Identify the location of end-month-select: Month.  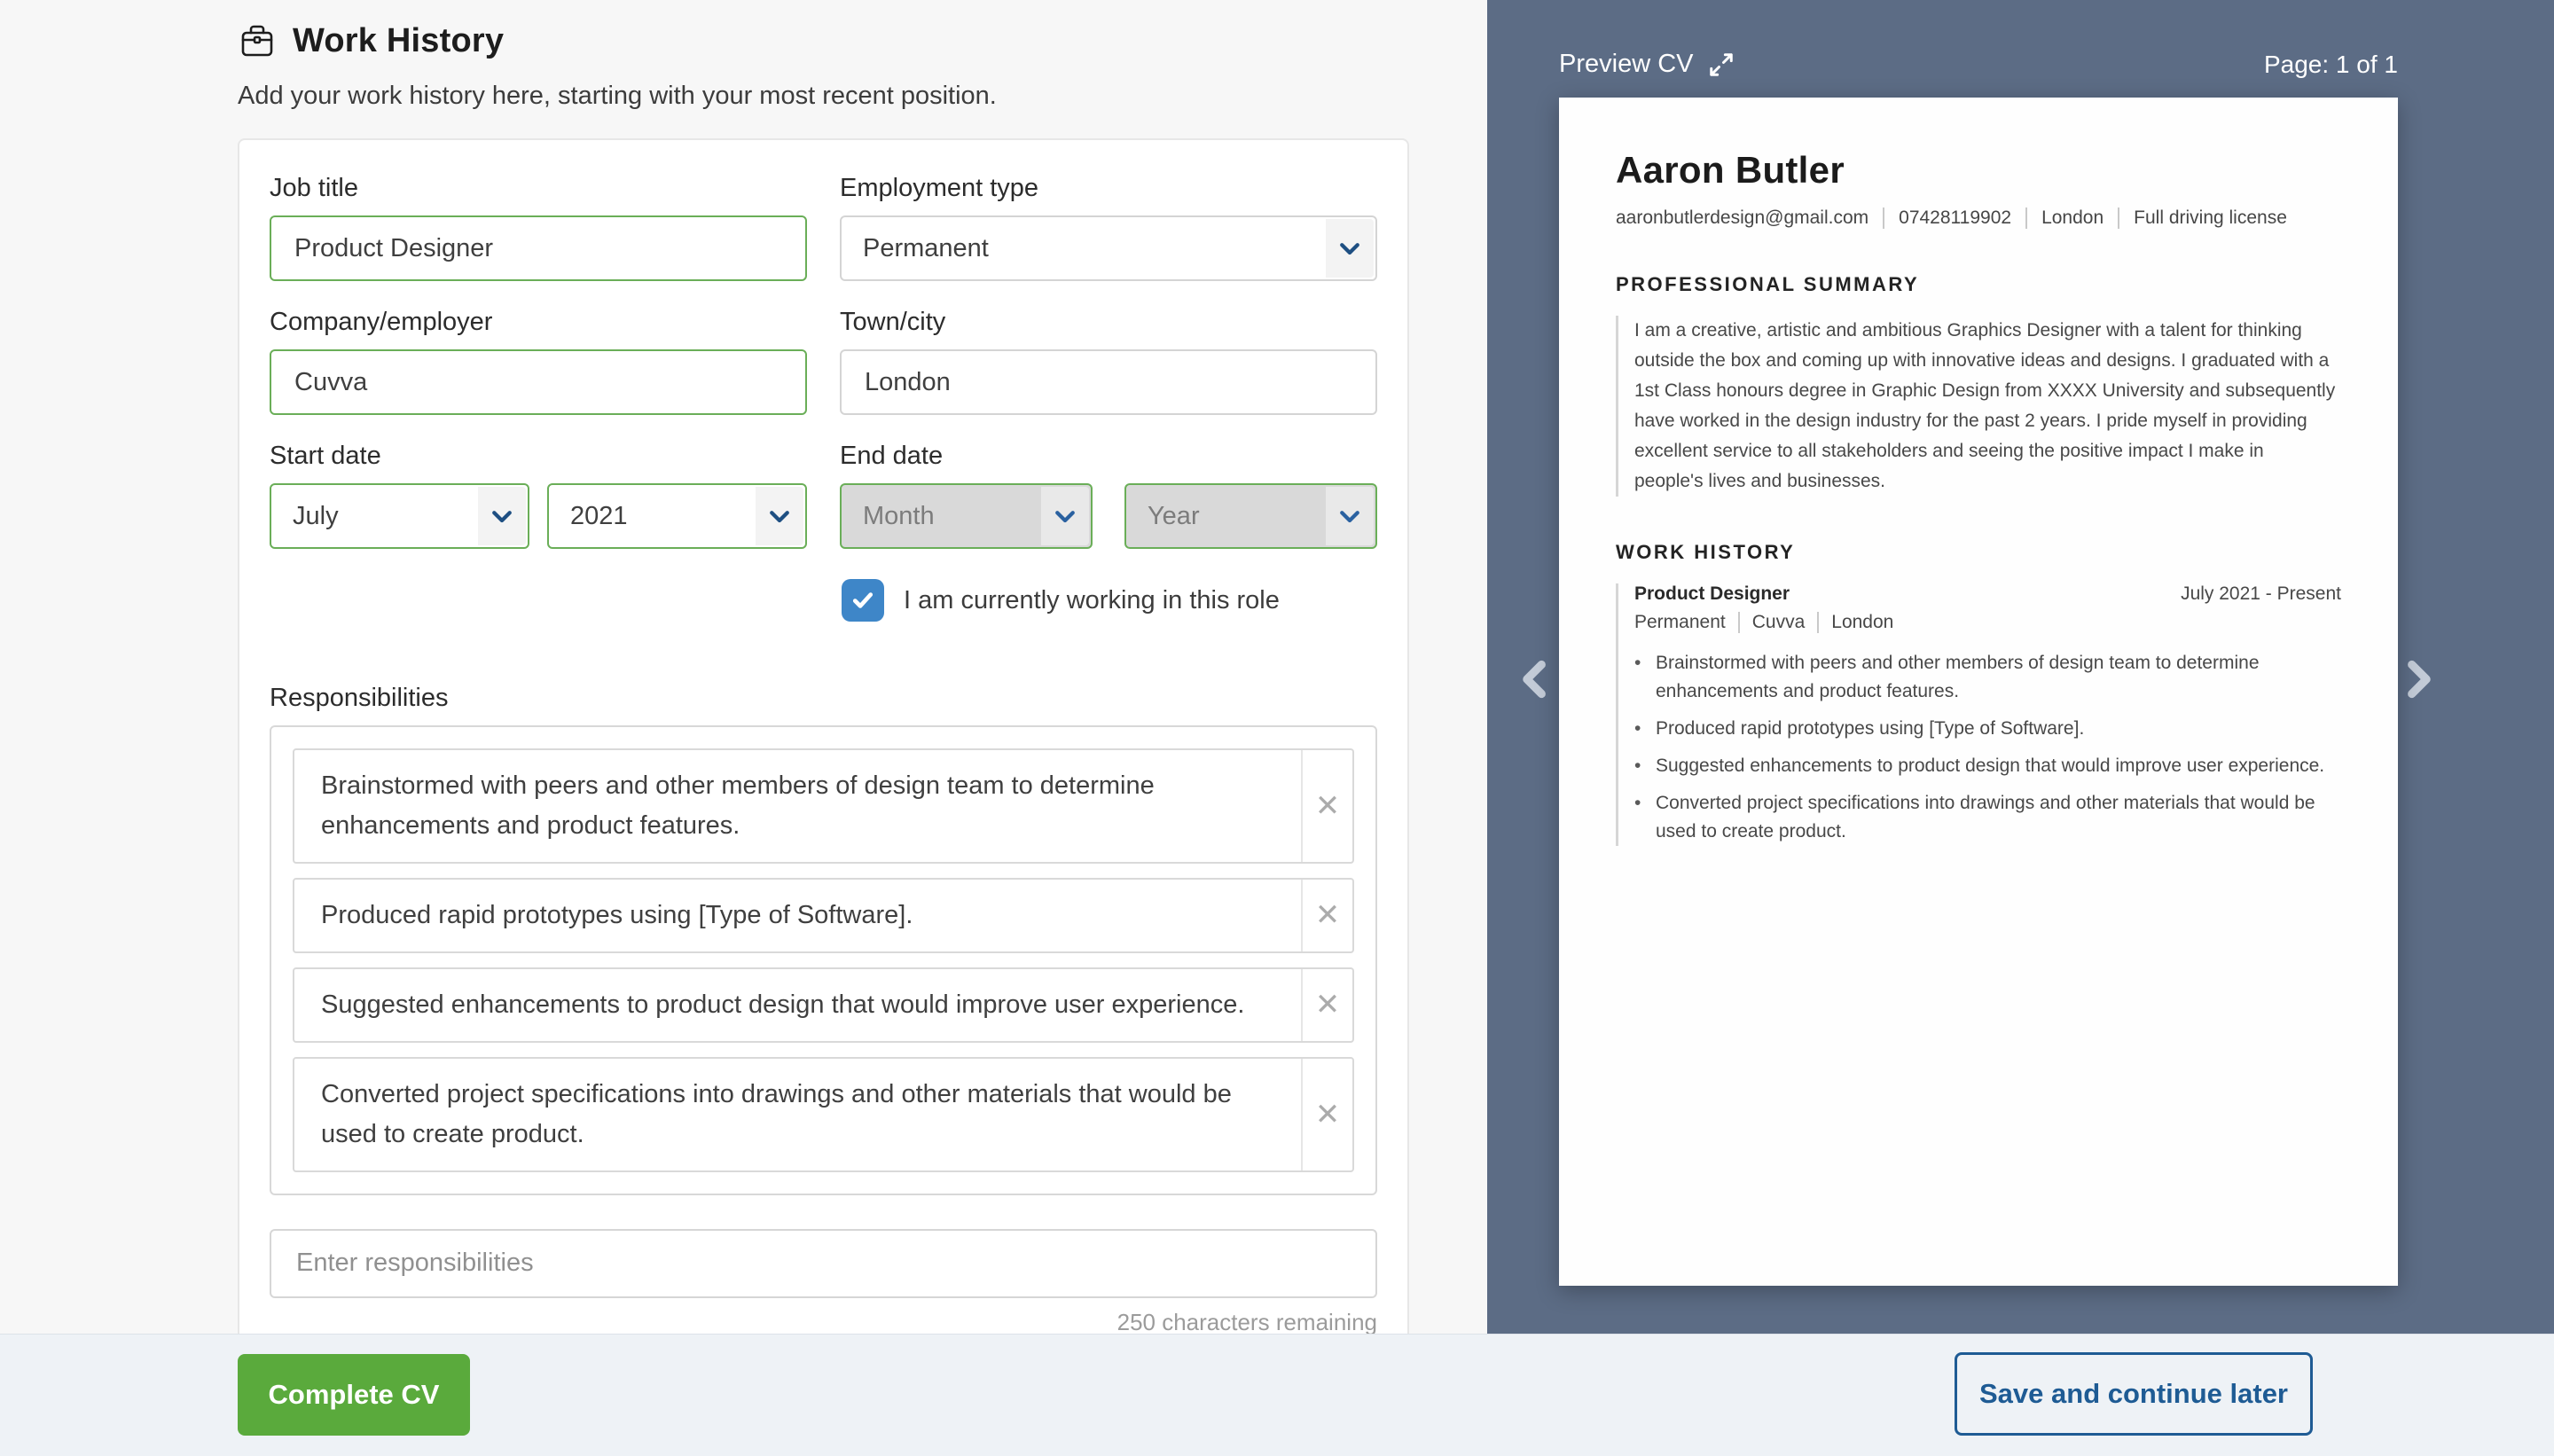
(966, 516).